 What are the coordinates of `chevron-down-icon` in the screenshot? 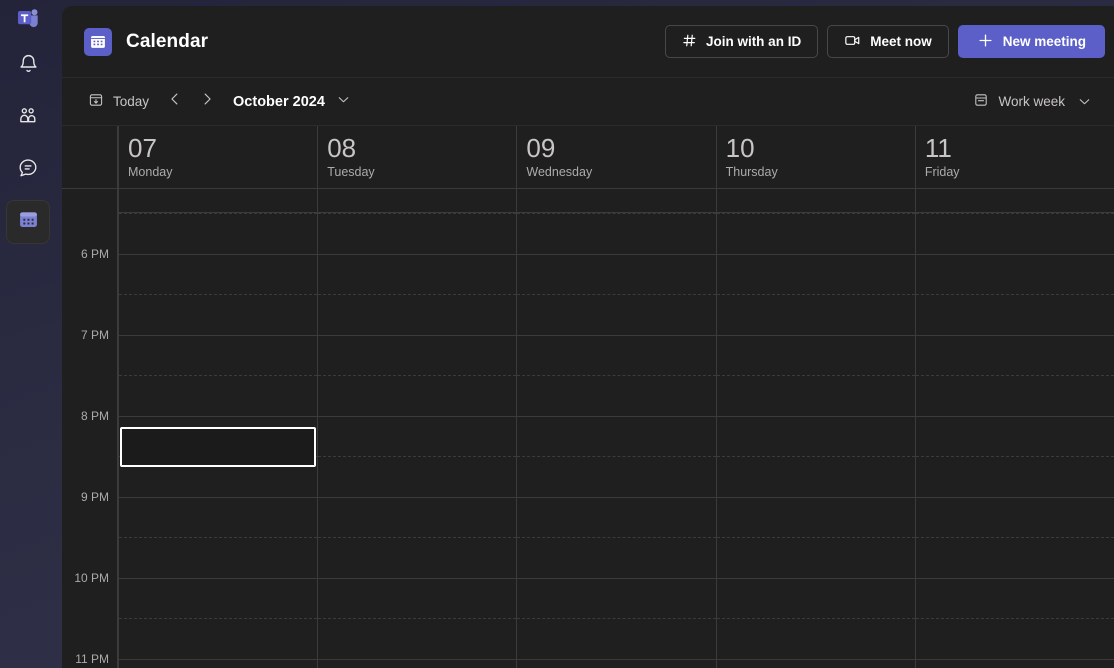 It's located at (343, 102).